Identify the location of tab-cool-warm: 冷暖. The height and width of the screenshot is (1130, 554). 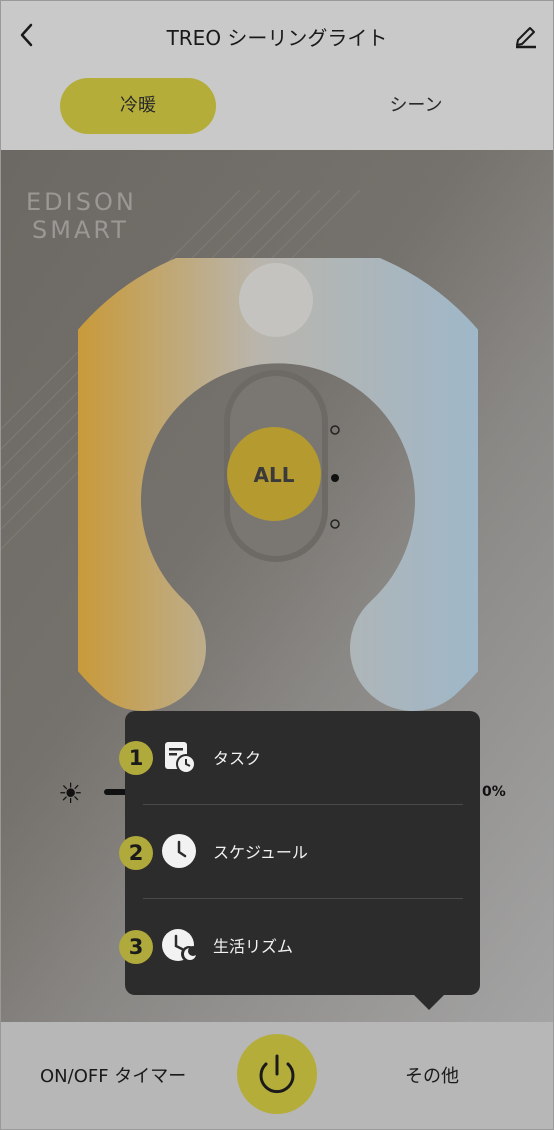
(138, 106).